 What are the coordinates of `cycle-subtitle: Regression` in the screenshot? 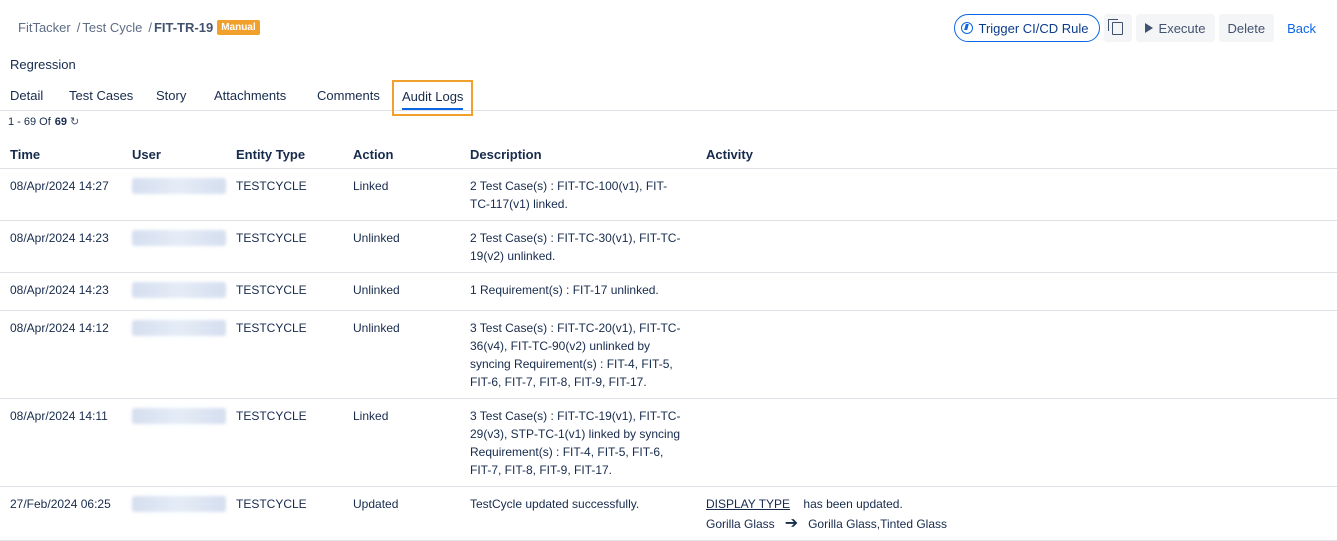 It's located at (43, 64).